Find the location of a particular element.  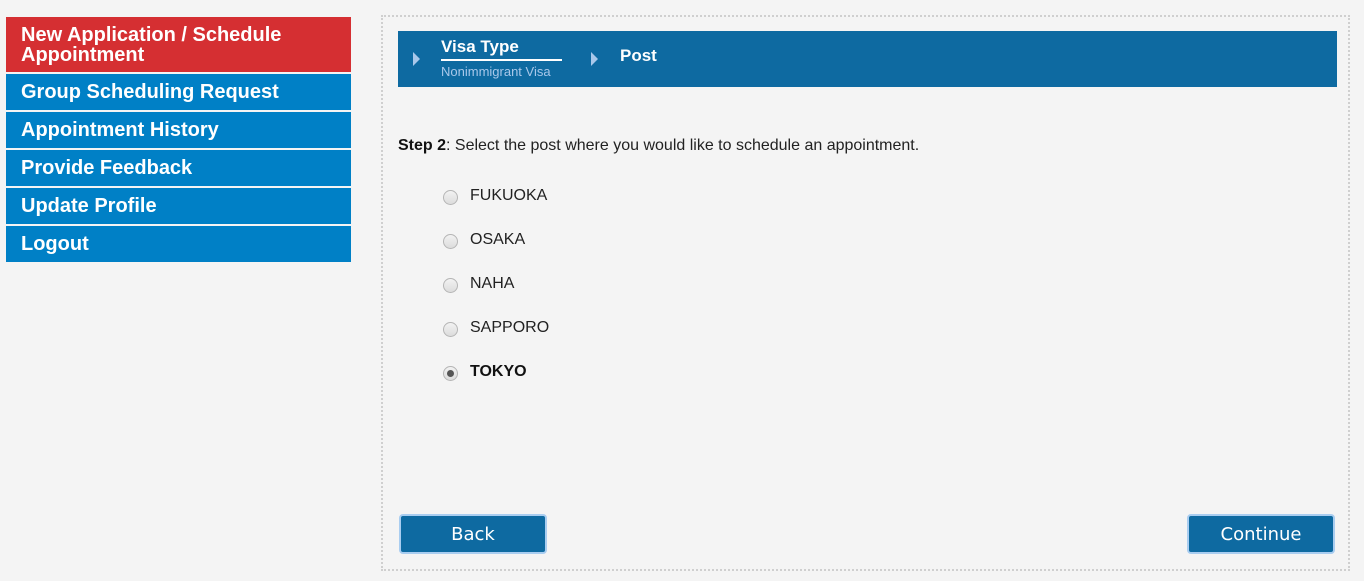

breadcrumb: Visa Type Nonimmigrant Visa Post is located at coordinates (867, 59).